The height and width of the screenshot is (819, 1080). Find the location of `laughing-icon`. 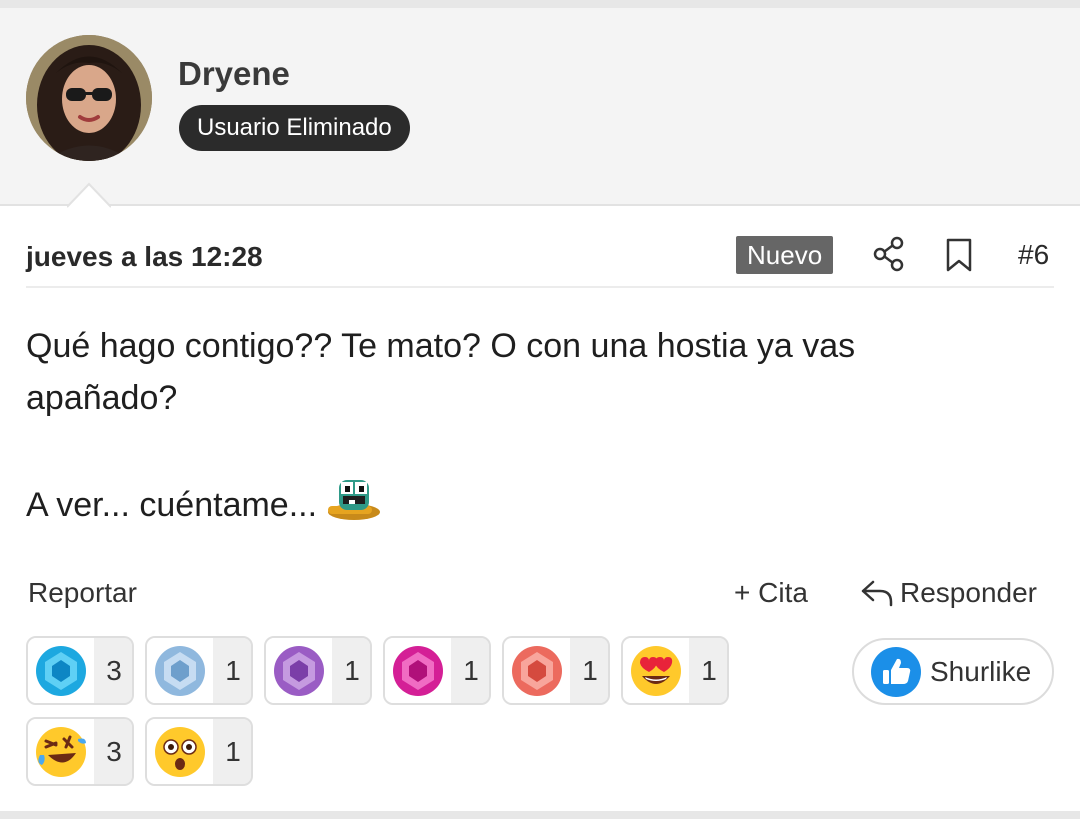

laughing-icon is located at coordinates (61, 752).